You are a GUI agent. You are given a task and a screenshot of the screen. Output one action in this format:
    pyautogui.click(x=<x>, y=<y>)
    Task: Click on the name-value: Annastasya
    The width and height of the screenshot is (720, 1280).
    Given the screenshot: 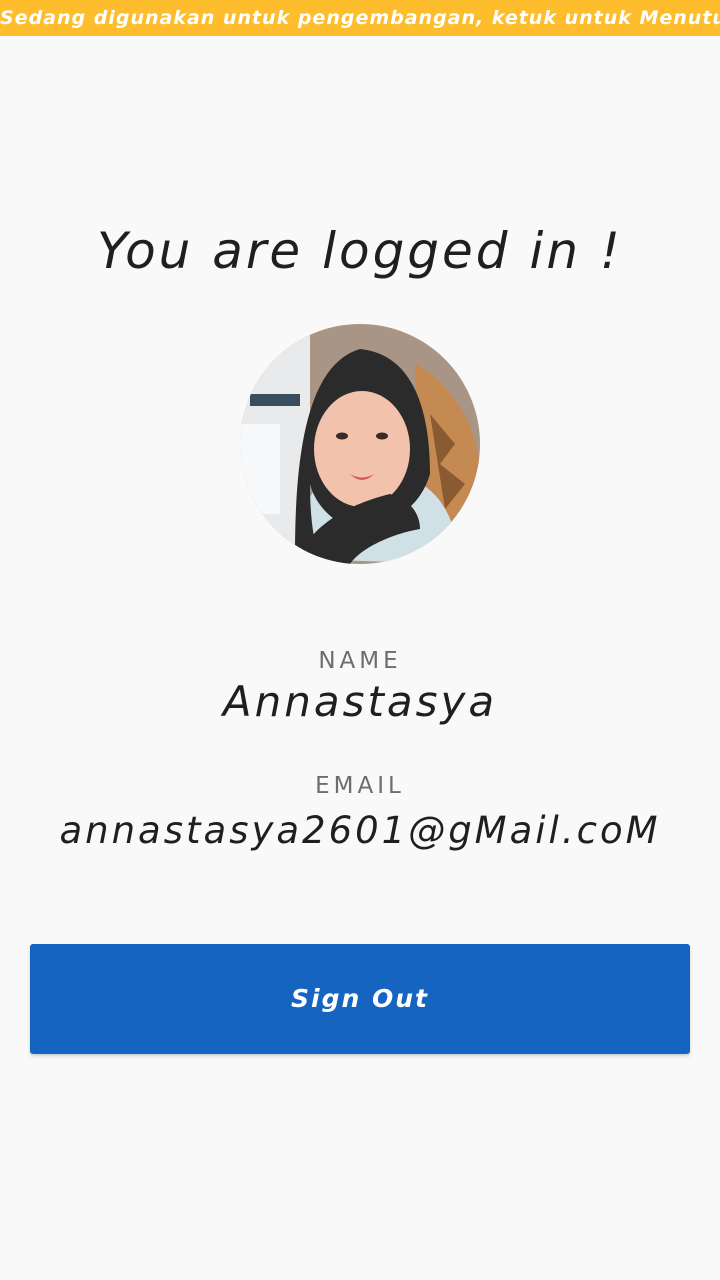 What is the action you would take?
    pyautogui.click(x=360, y=701)
    